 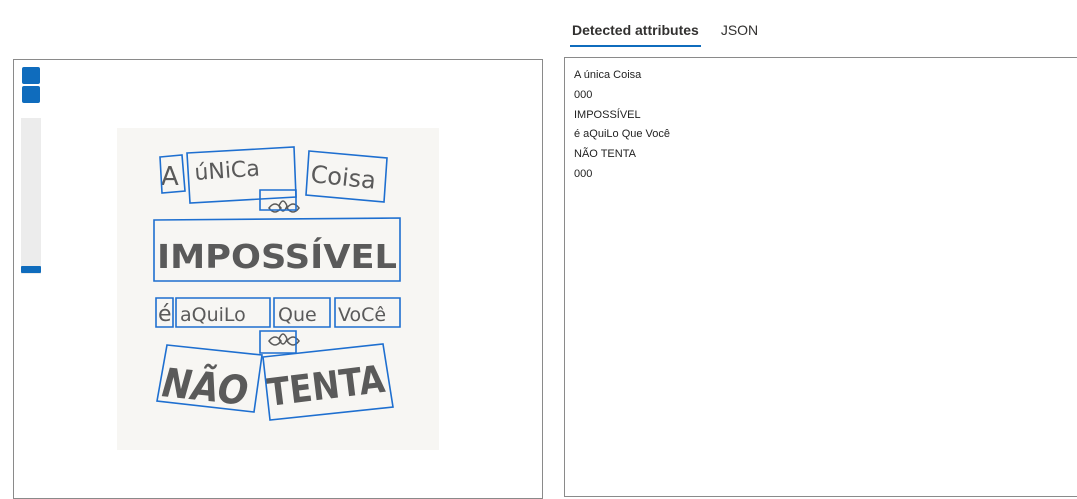 What do you see at coordinates (622, 134) in the screenshot?
I see `detected-line: é aQuiLo Que Você` at bounding box center [622, 134].